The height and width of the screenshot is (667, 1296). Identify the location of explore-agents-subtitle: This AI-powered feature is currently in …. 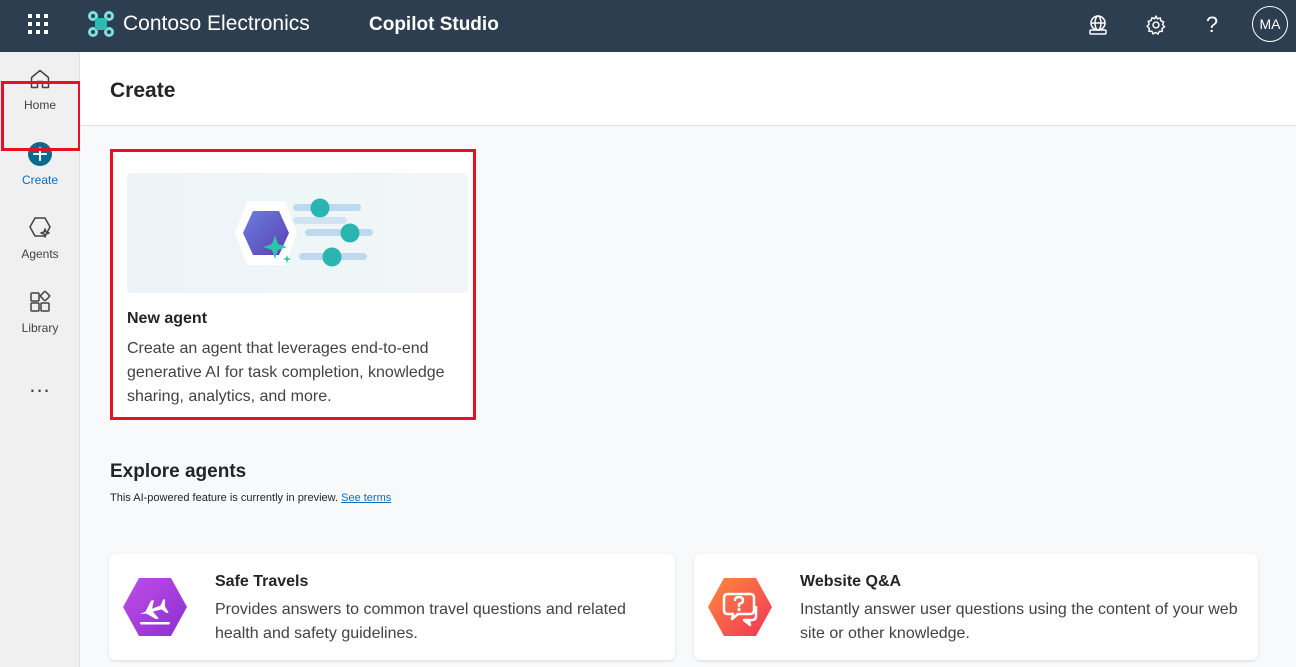
(250, 498).